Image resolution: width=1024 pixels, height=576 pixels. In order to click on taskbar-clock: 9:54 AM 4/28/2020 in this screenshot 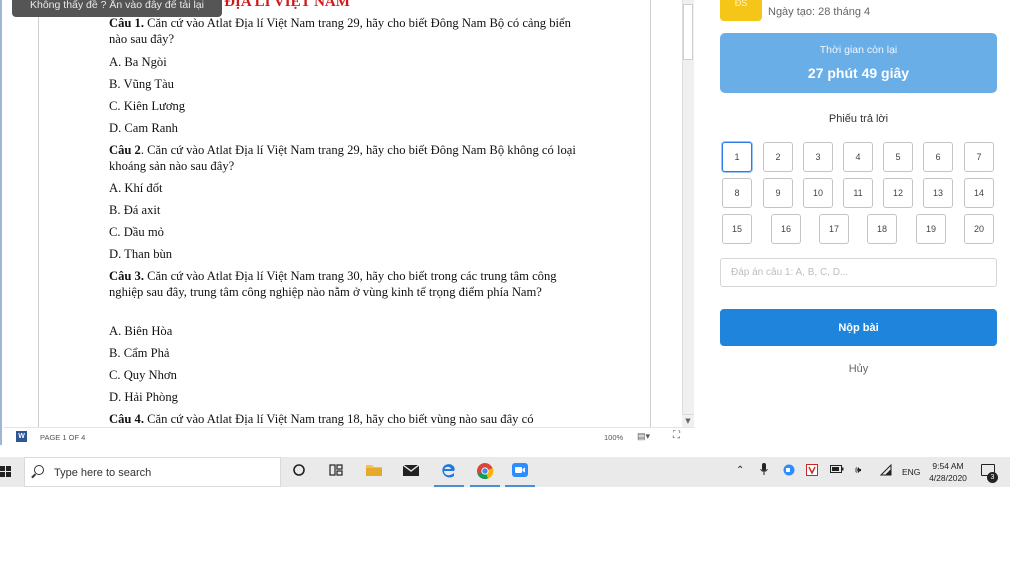, I will do `click(948, 472)`.